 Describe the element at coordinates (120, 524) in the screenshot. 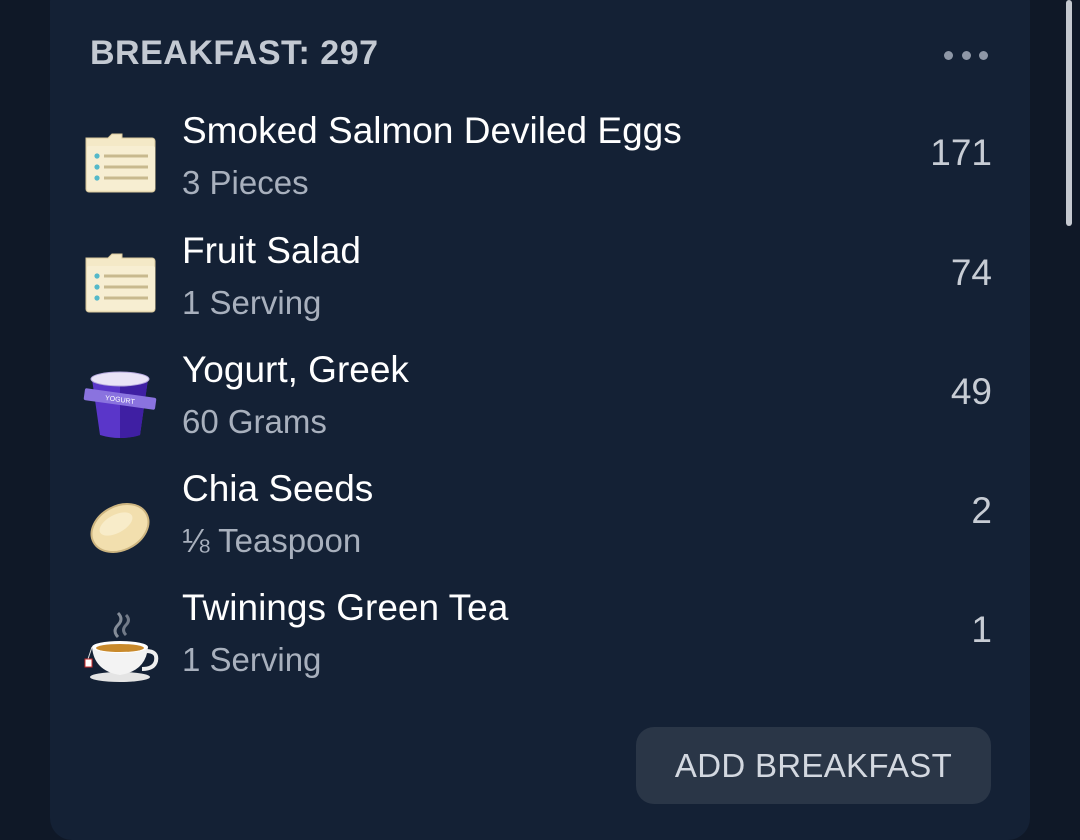

I see `seed-icon` at that location.